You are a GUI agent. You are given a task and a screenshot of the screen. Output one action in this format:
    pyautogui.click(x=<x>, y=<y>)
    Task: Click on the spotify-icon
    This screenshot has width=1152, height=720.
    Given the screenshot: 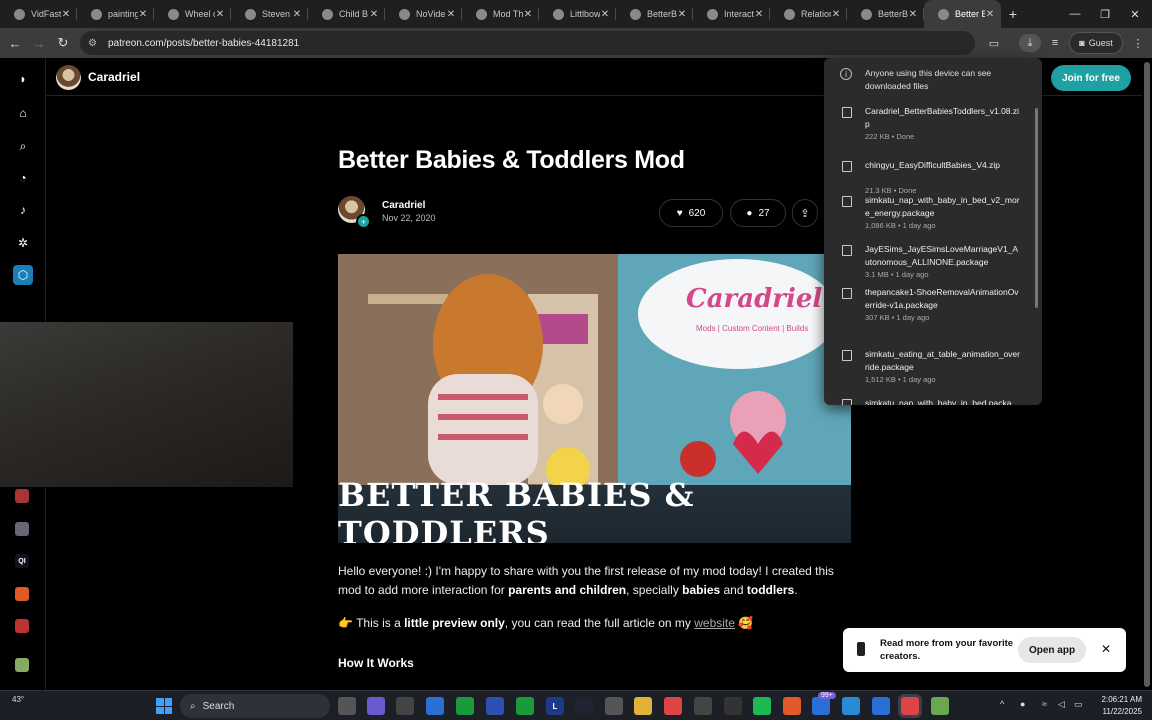 What is the action you would take?
    pyautogui.click(x=762, y=706)
    